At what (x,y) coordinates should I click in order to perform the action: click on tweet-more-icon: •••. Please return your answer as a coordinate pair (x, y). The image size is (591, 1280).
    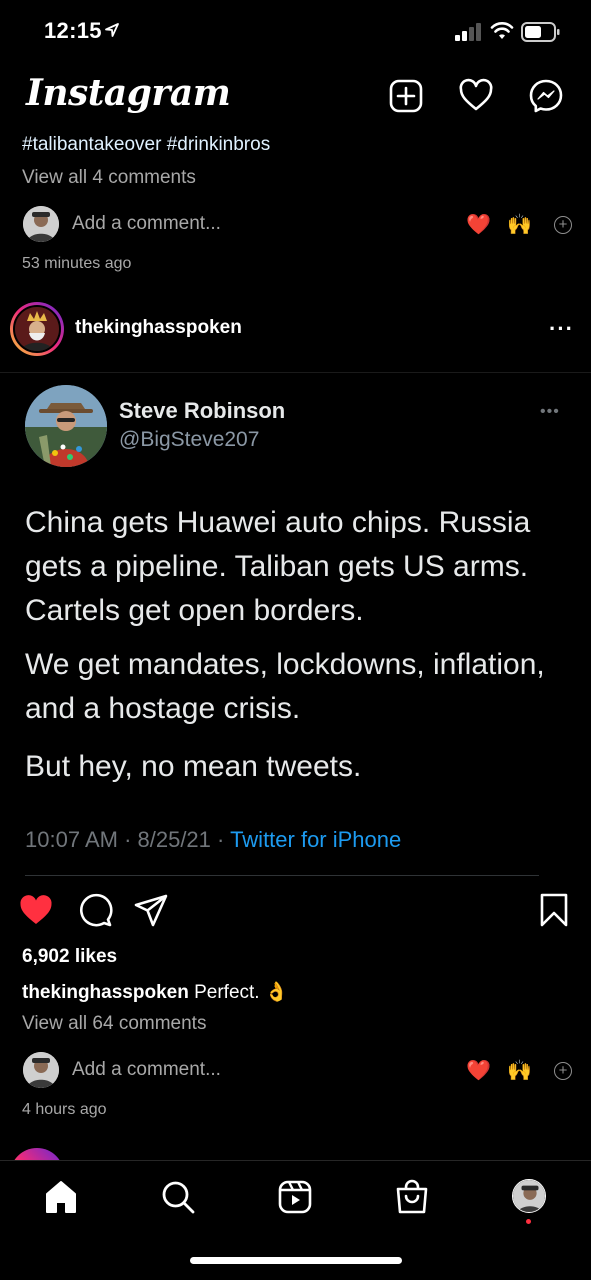
    Looking at the image, I should click on (550, 411).